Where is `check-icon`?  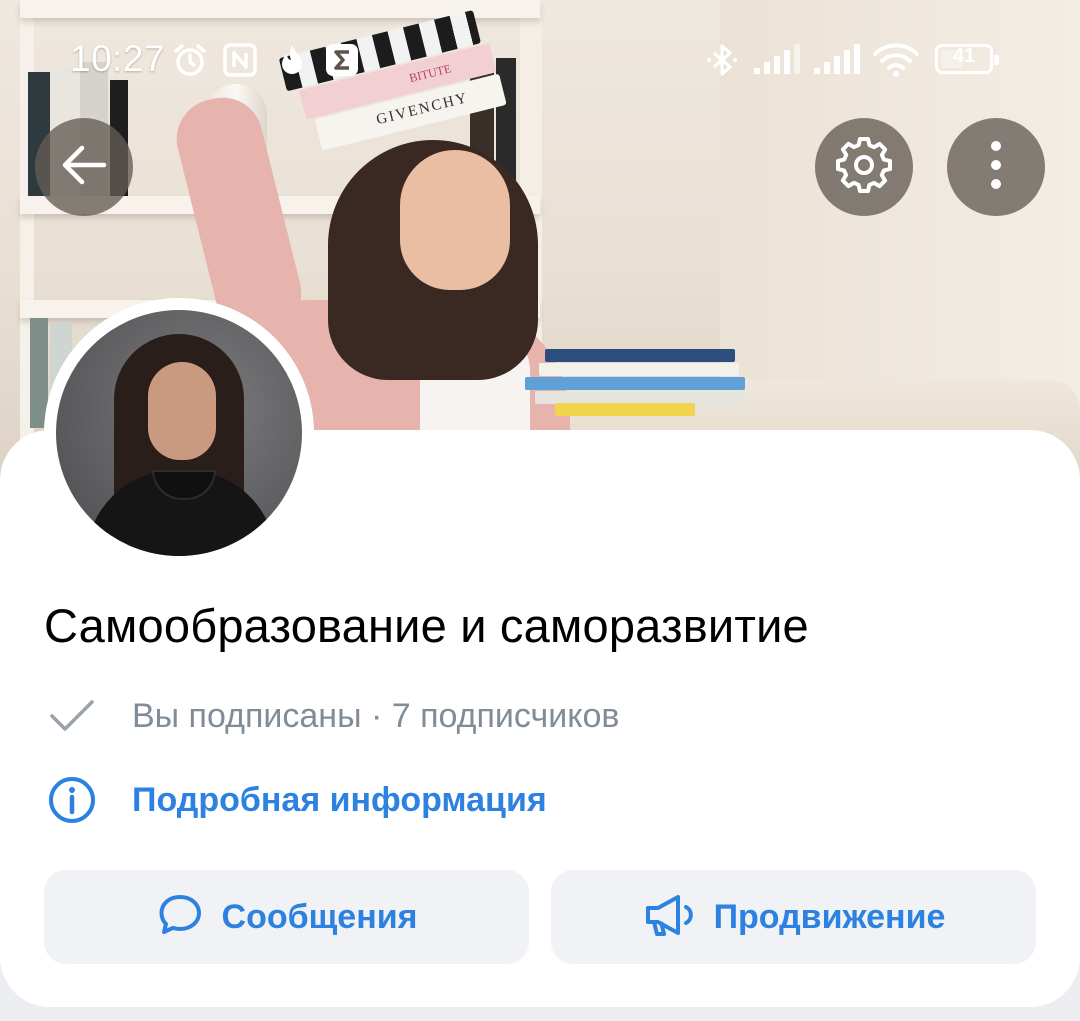 check-icon is located at coordinates (72, 716).